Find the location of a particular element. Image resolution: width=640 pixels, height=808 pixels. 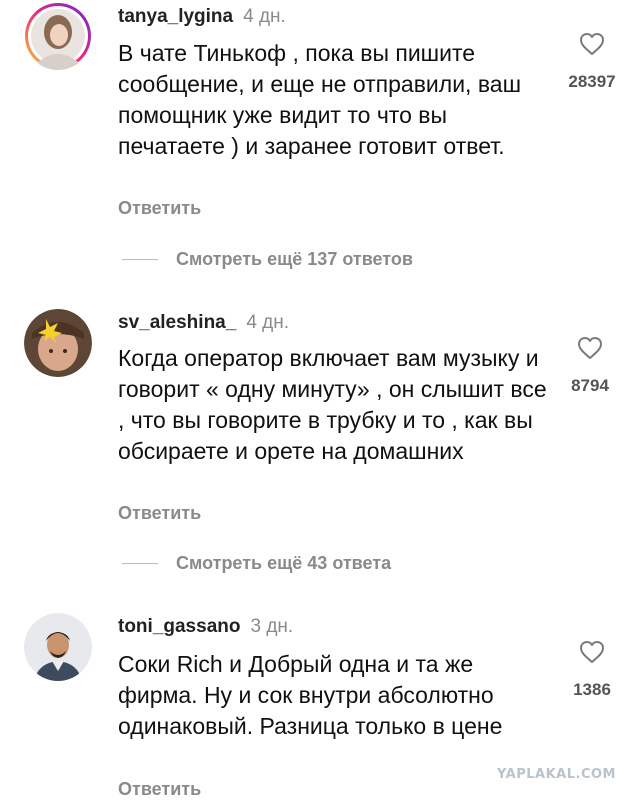

like-block: 28397 is located at coordinates (592, 62).